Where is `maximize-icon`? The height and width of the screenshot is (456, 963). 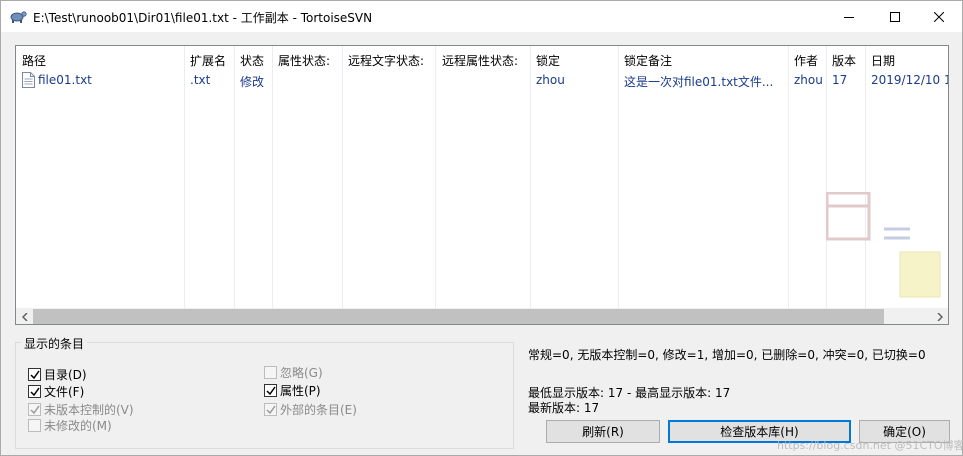
maximize-icon is located at coordinates (895, 16).